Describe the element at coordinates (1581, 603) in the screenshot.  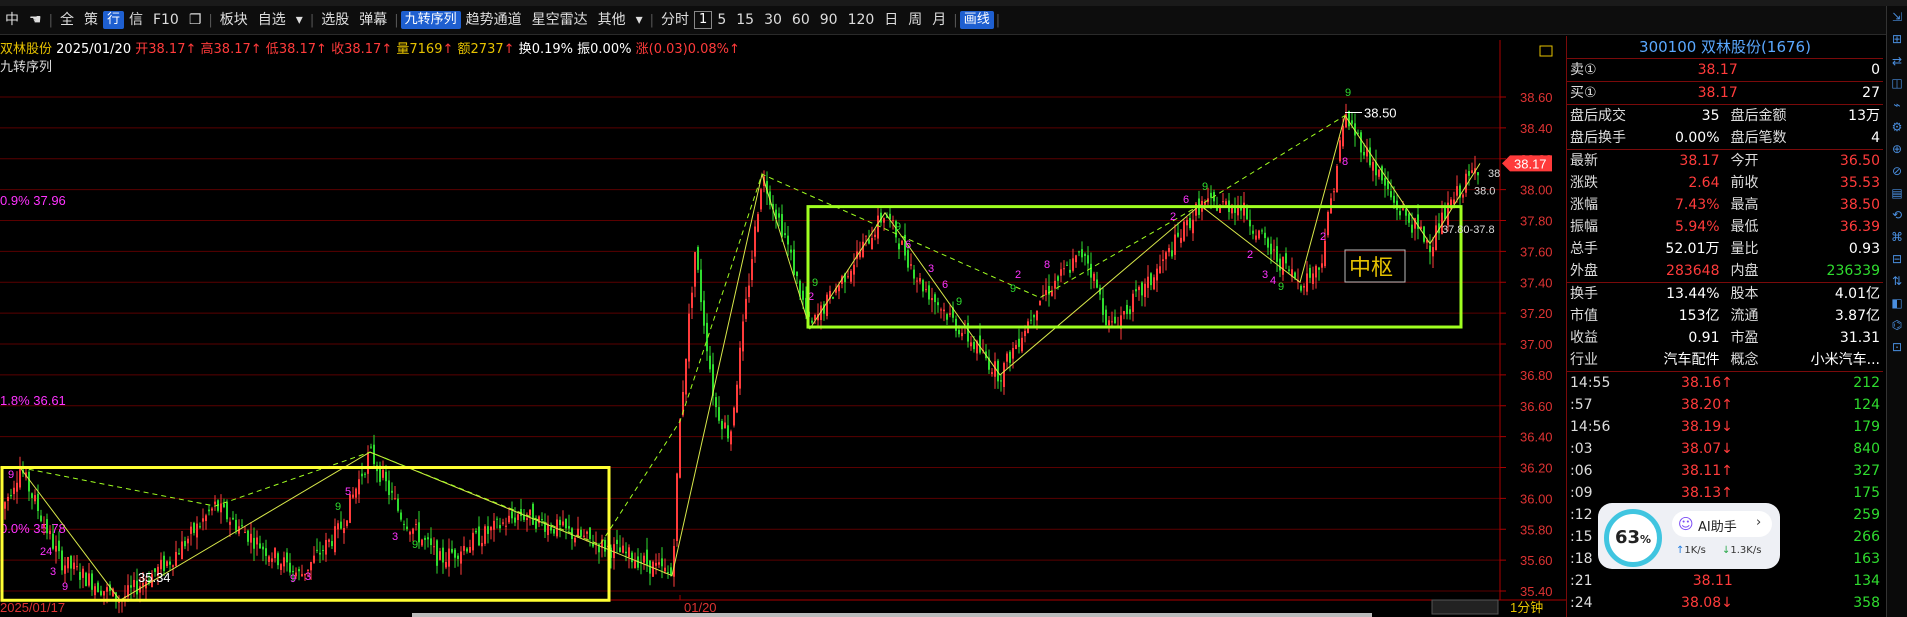
I see `tick-time: :24` at that location.